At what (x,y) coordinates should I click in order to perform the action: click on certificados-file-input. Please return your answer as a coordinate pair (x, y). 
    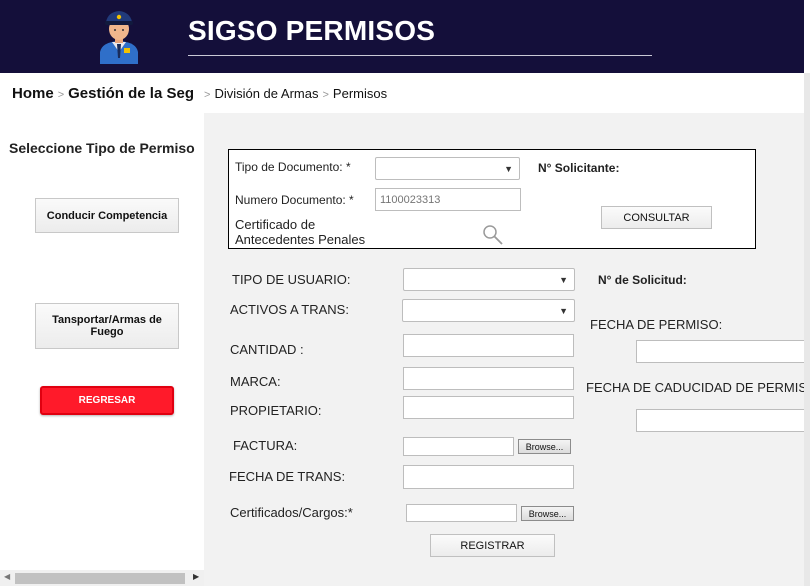
    Looking at the image, I should click on (461, 513).